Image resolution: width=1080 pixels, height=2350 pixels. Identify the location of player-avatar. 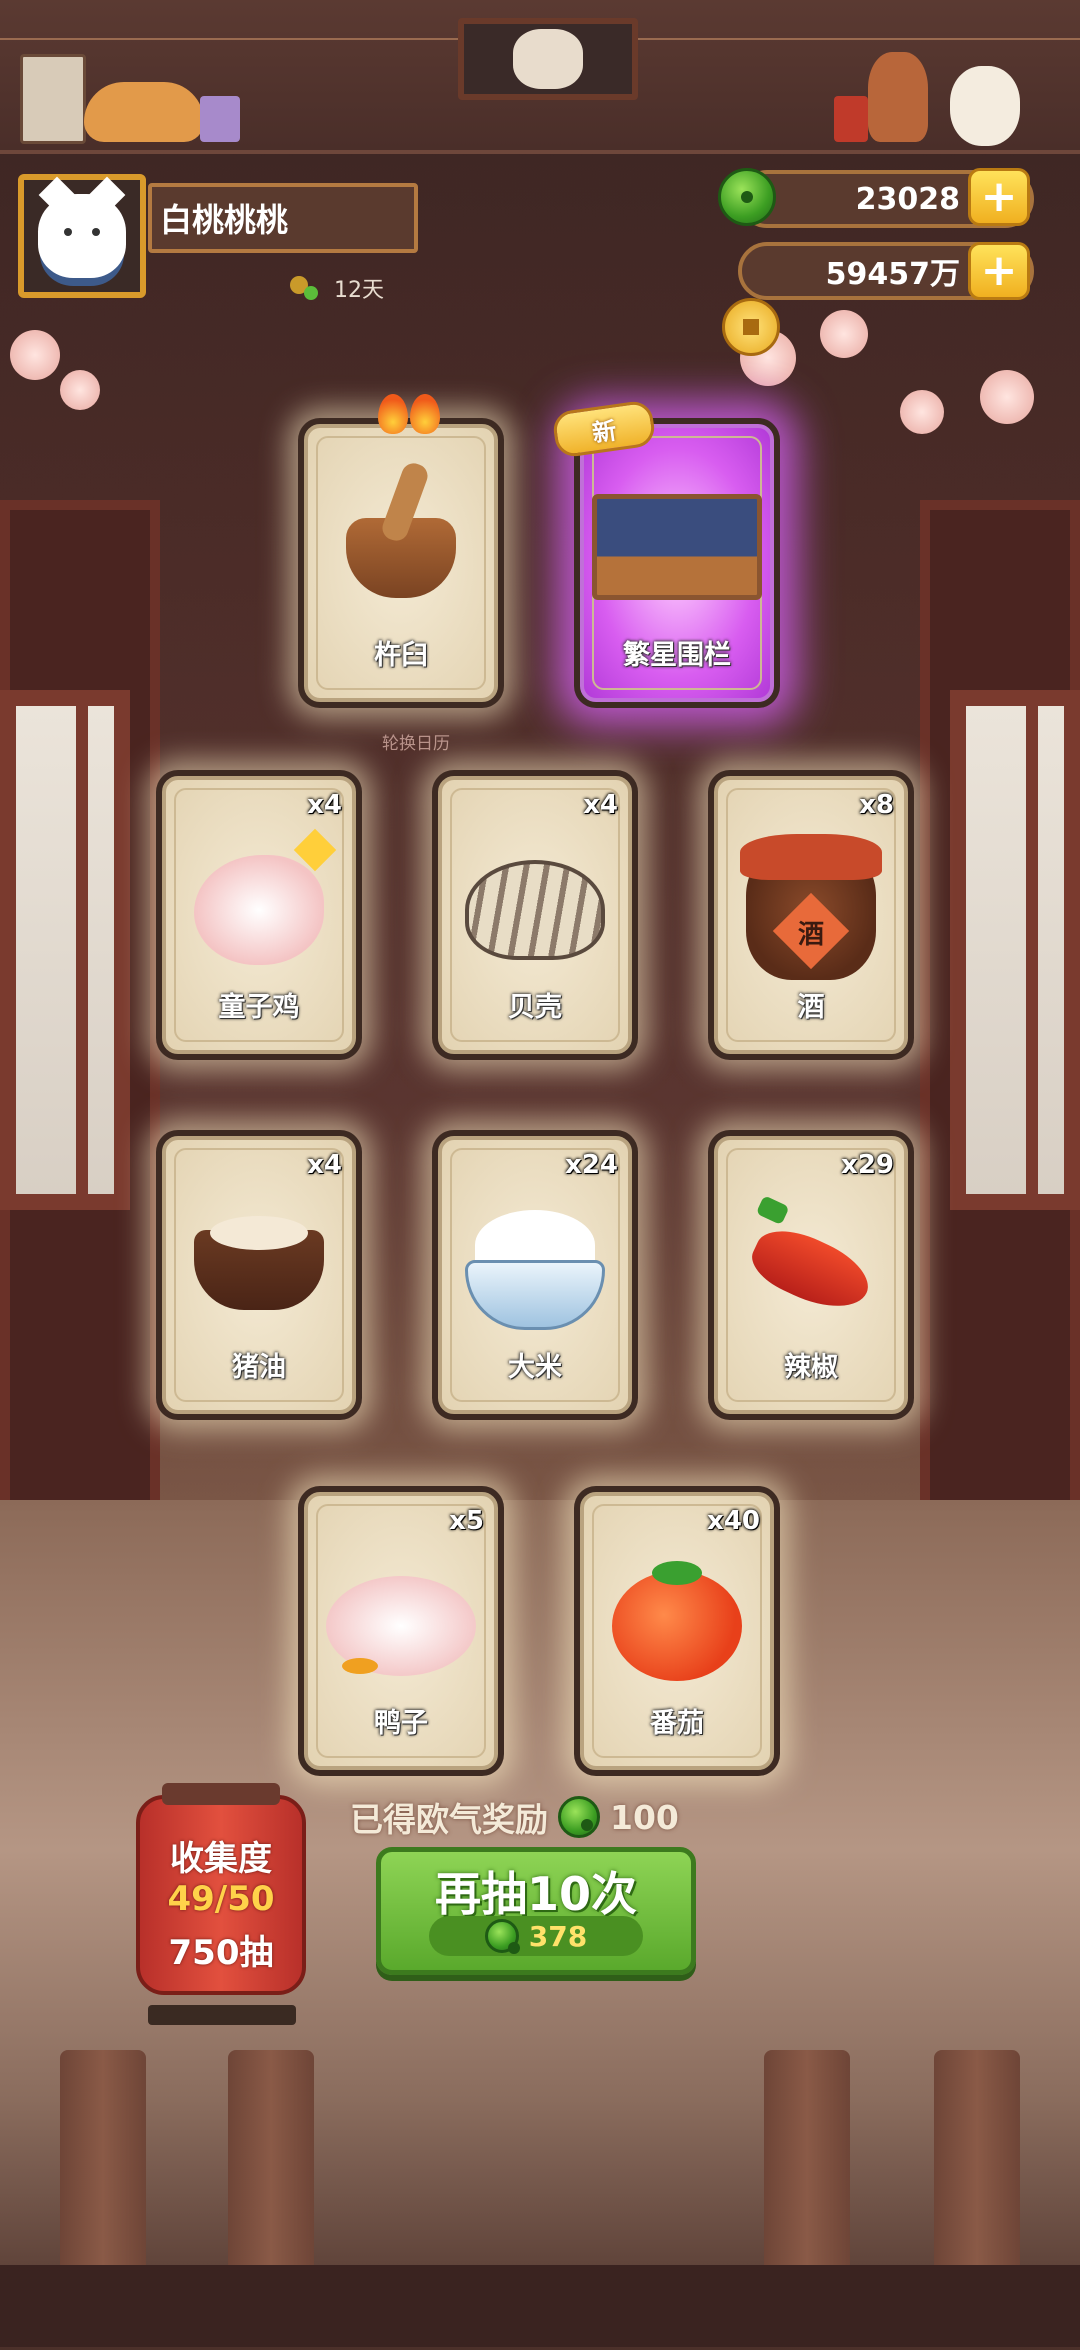
(82, 236).